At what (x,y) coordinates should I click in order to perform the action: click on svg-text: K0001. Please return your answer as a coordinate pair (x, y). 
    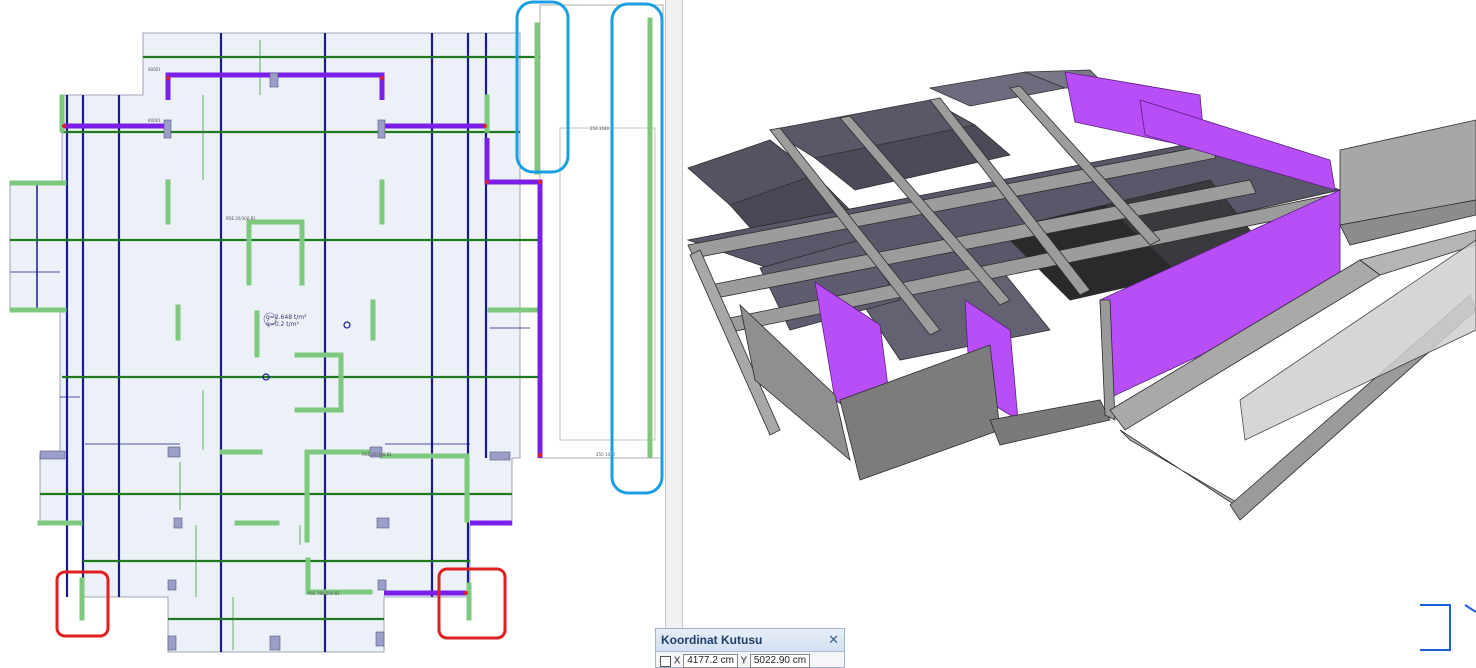
    Looking at the image, I should click on (154, 120).